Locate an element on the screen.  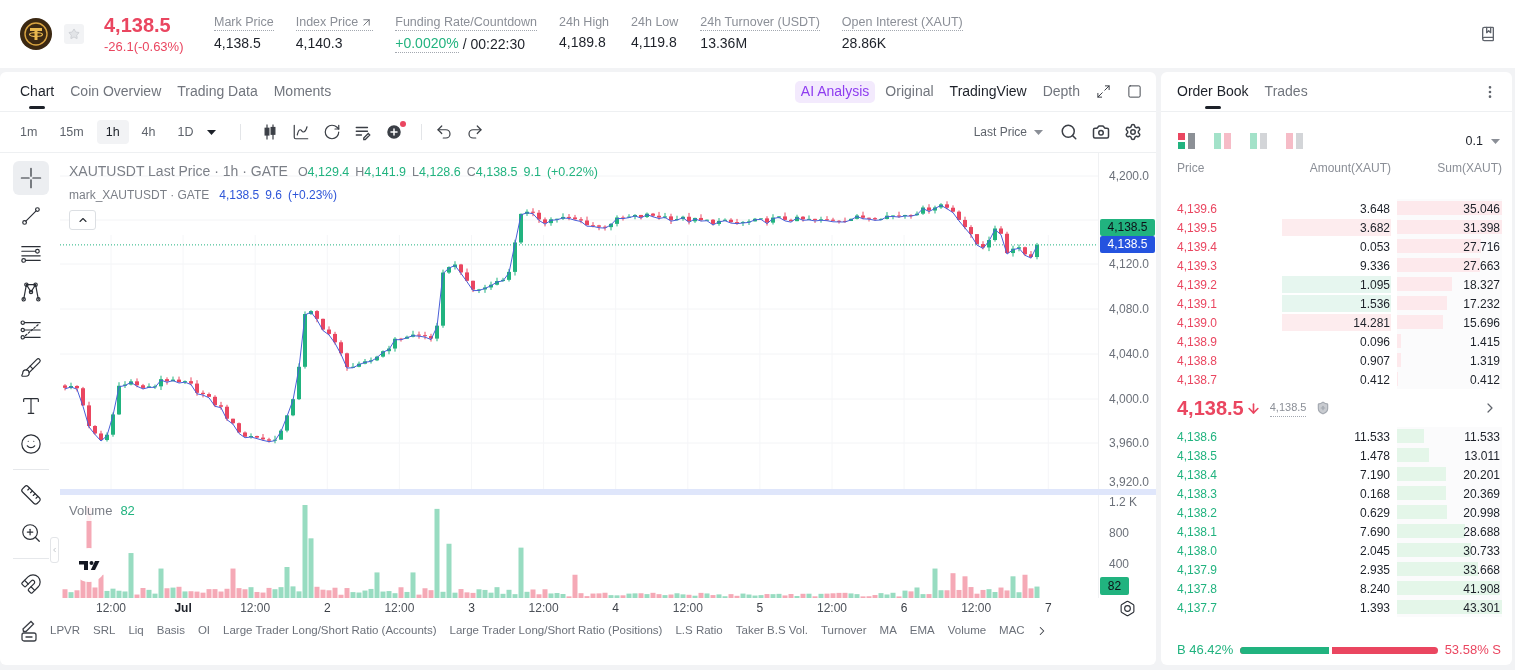
undo-icon is located at coordinates (443, 132).